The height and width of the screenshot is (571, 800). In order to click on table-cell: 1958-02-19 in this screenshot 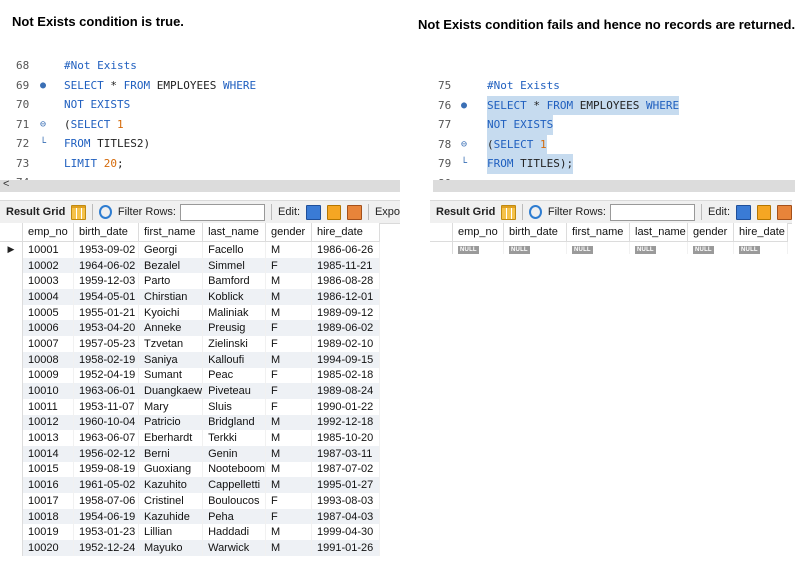, I will do `click(106, 359)`.